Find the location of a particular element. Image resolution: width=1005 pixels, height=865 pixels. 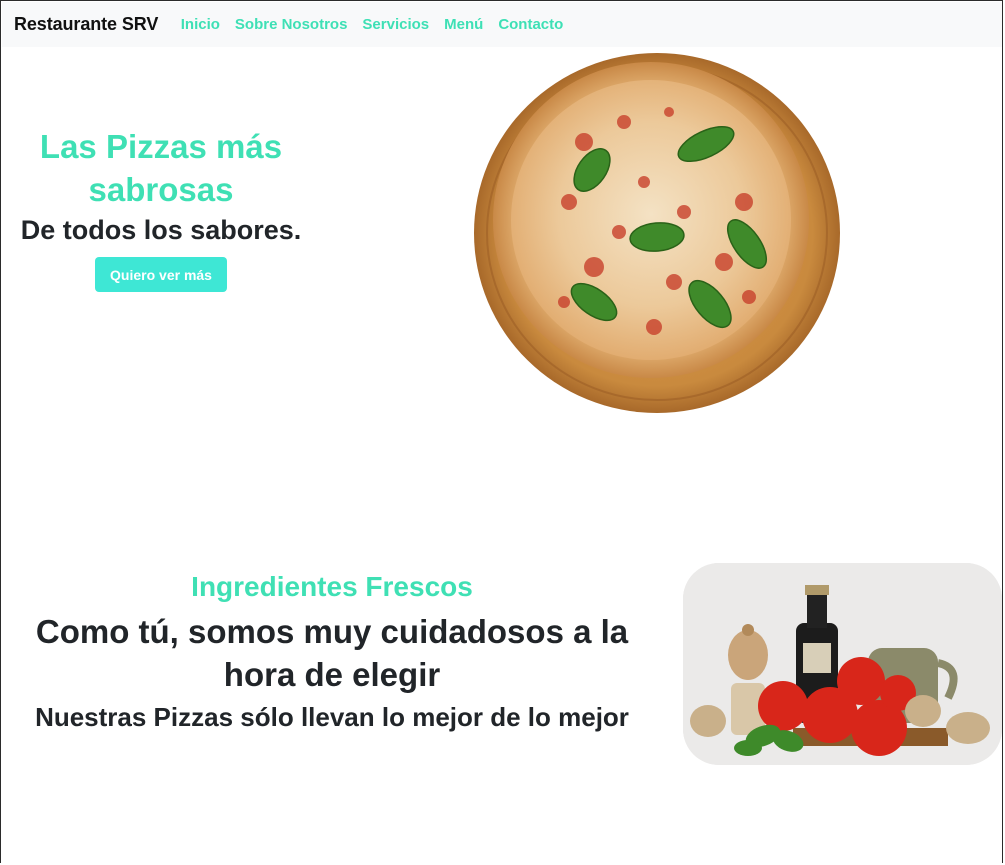

hero-subtitle: De todos los sabores. is located at coordinates (161, 230).